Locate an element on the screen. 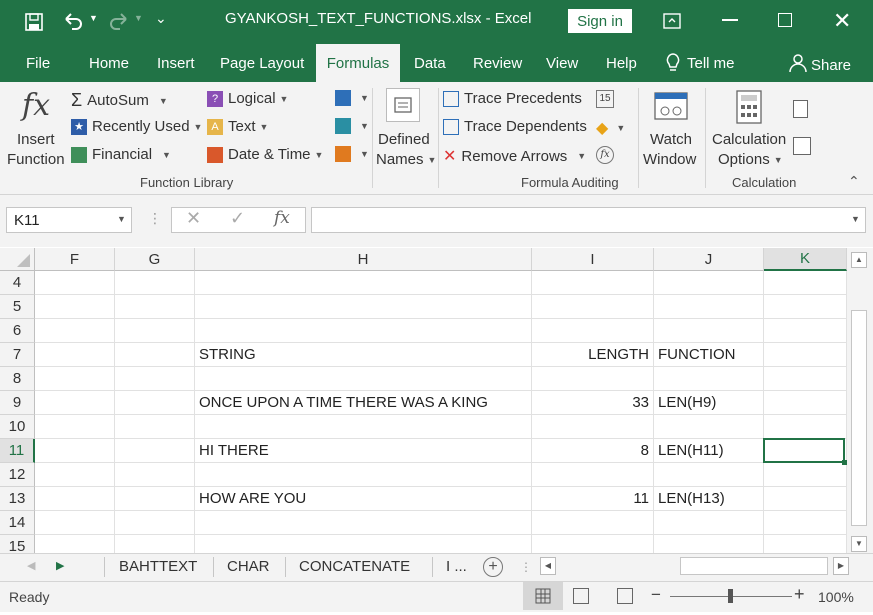 The width and height of the screenshot is (873, 615). expand-formula-bar-icon: ▼ is located at coordinates (855, 219).